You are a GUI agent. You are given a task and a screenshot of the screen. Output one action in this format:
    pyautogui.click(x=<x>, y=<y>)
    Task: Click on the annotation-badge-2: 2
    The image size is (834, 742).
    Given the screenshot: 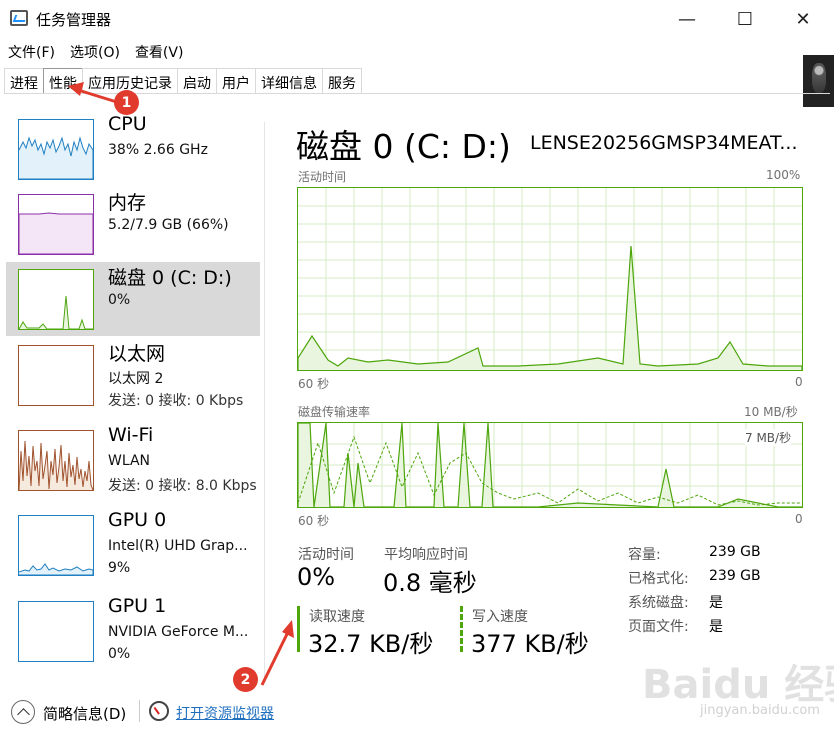 What is the action you would take?
    pyautogui.click(x=245, y=679)
    